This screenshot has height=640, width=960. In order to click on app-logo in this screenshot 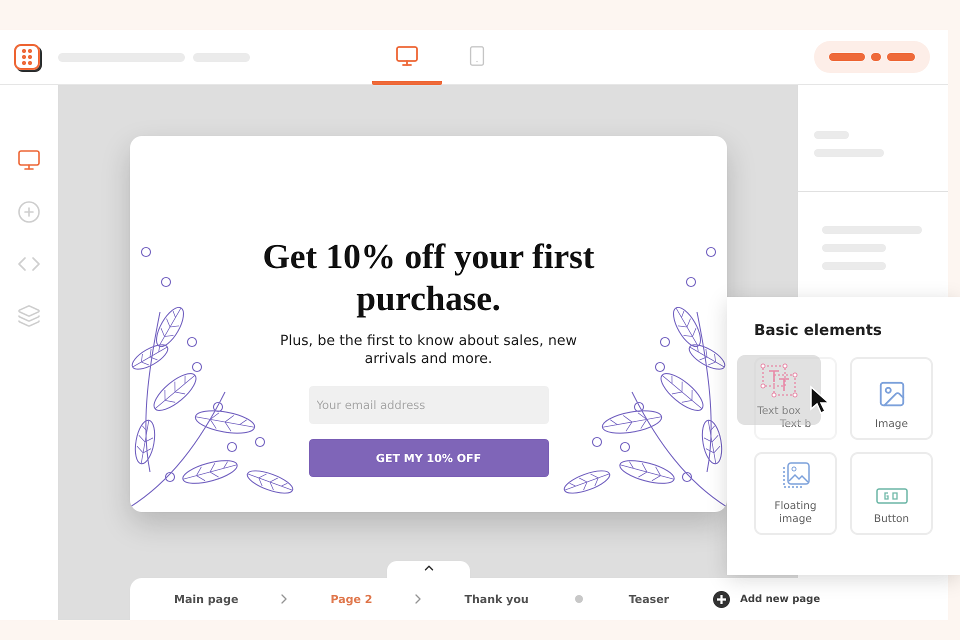, I will do `click(27, 57)`.